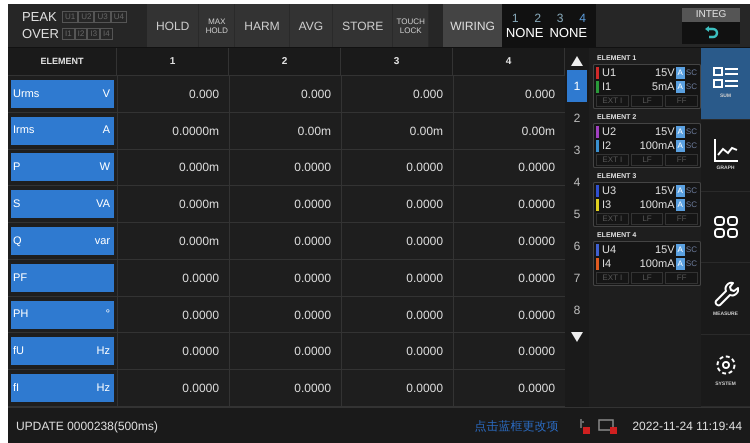 Image resolution: width=750 pixels, height=443 pixels. Describe the element at coordinates (102, 17) in the screenshot. I see `channel-indicator: U3` at that location.